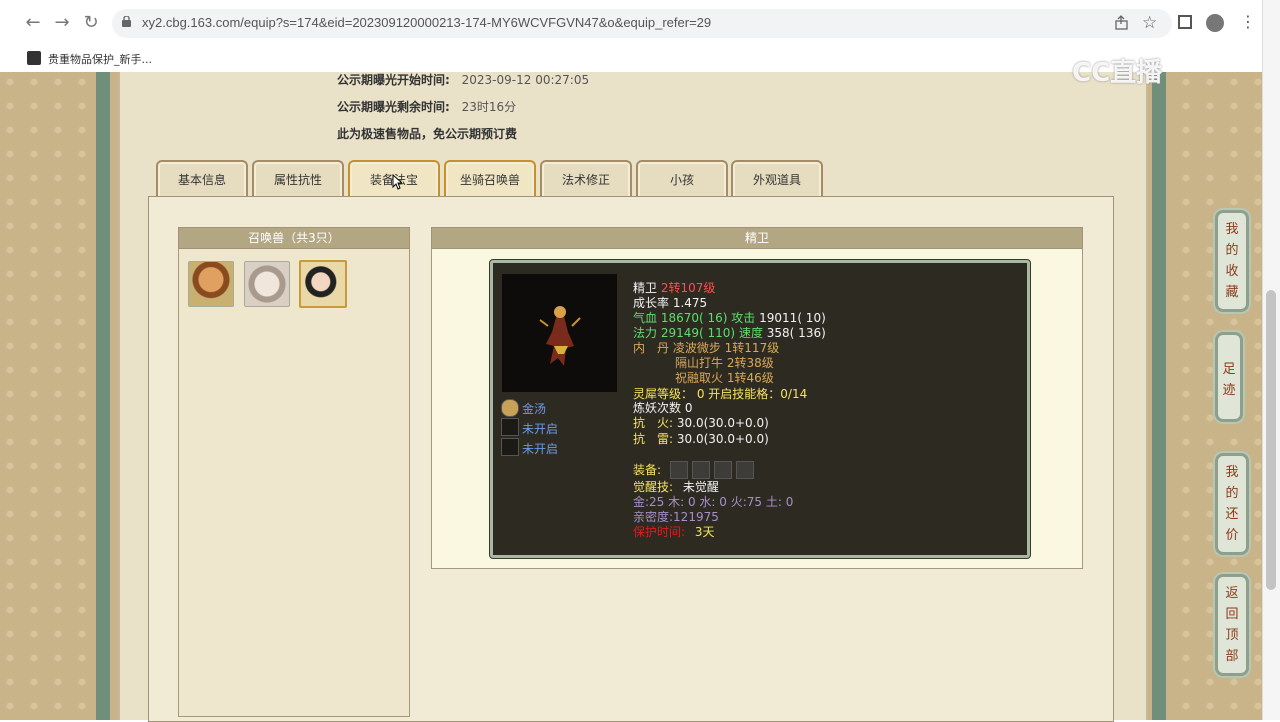  Describe the element at coordinates (682, 179) in the screenshot. I see `tab-children: 小孩` at that location.